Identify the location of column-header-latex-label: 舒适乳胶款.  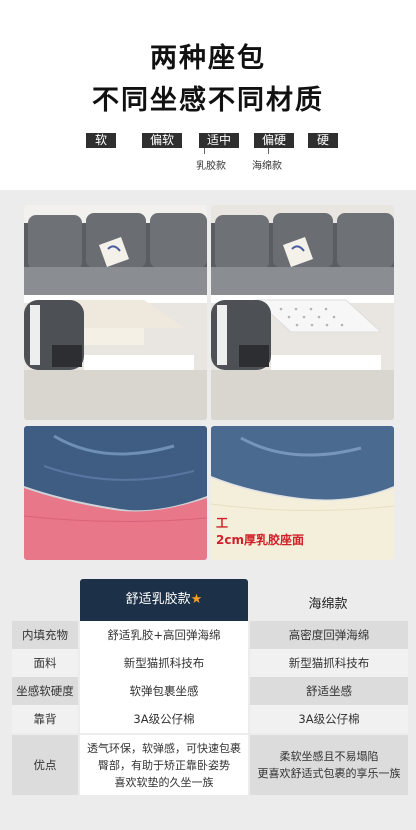
(158, 599).